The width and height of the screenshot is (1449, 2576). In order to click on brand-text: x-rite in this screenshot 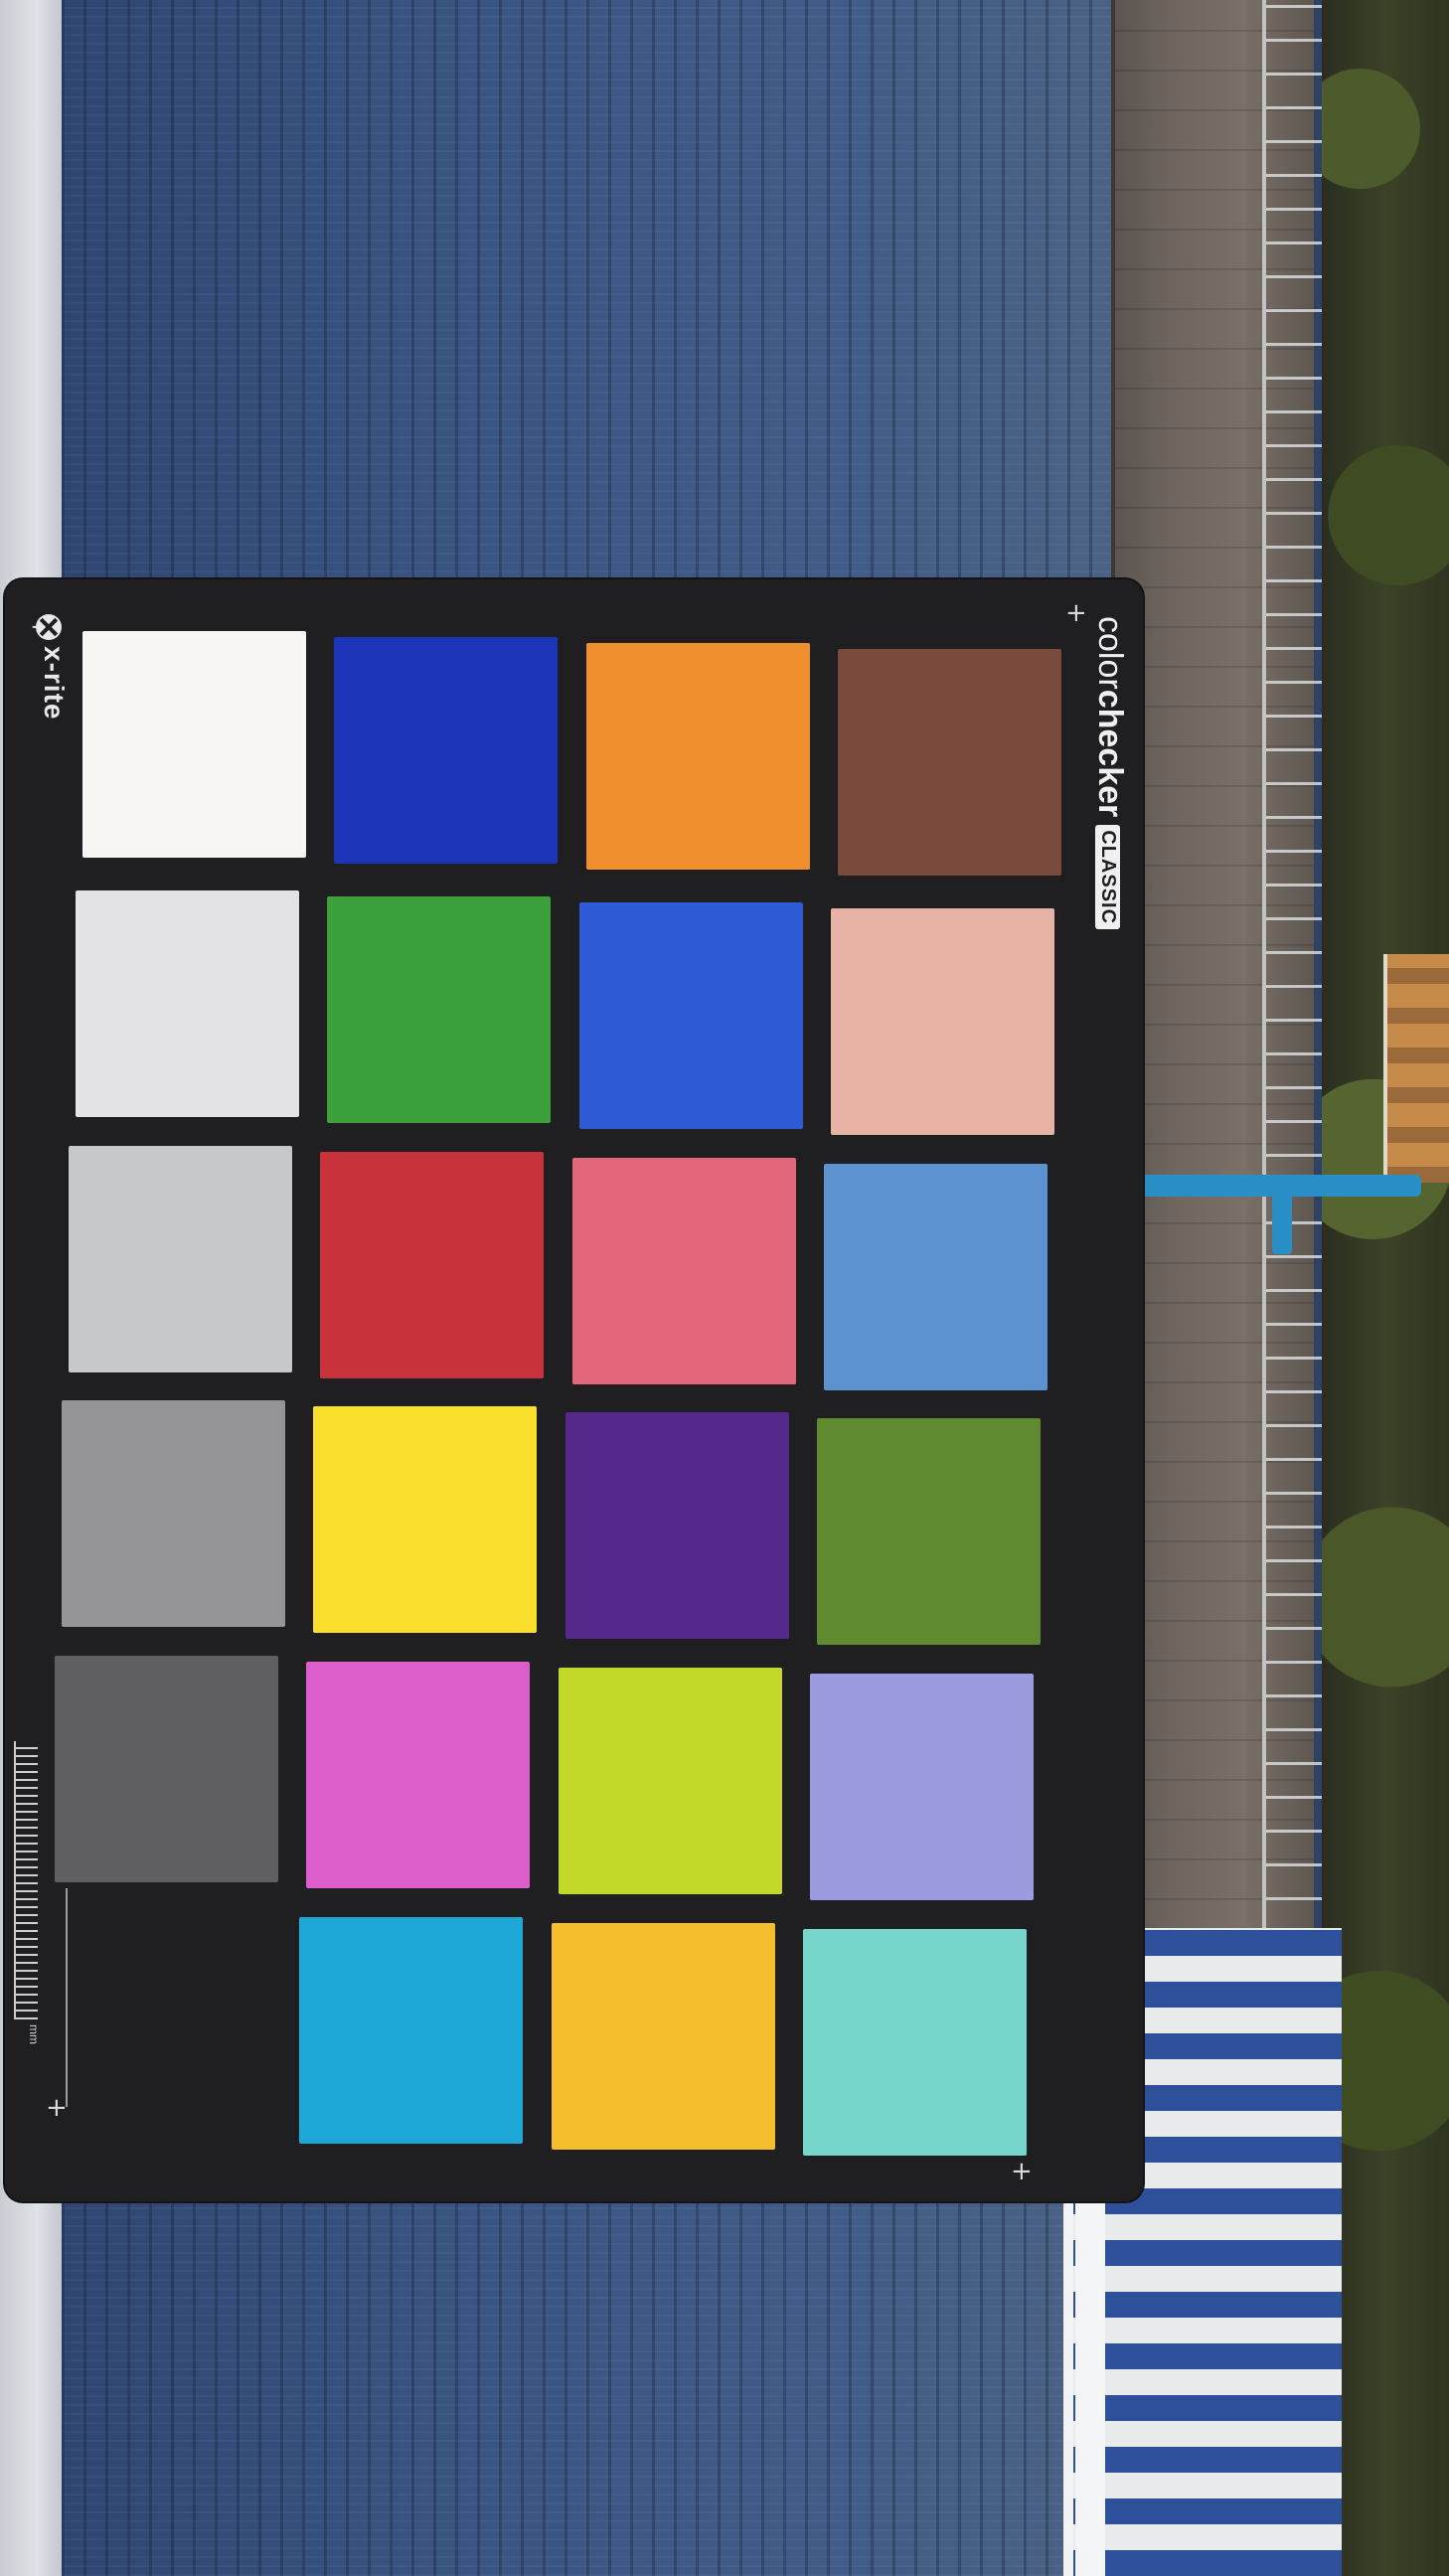, I will do `click(54, 683)`.